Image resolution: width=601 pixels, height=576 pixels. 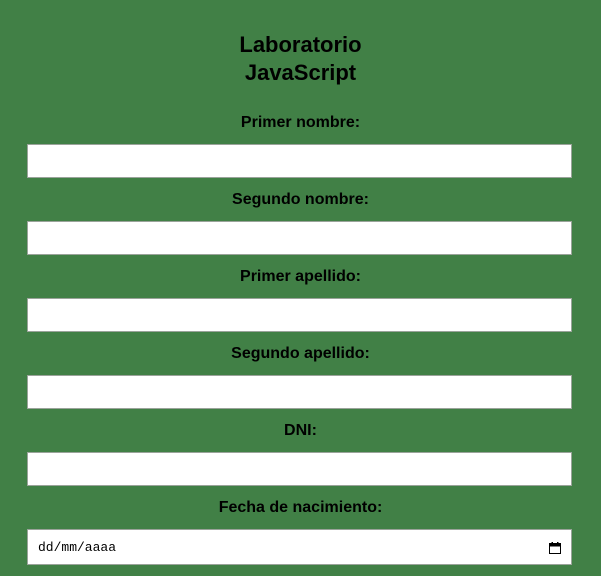 I want to click on dni-input, so click(x=299, y=469).